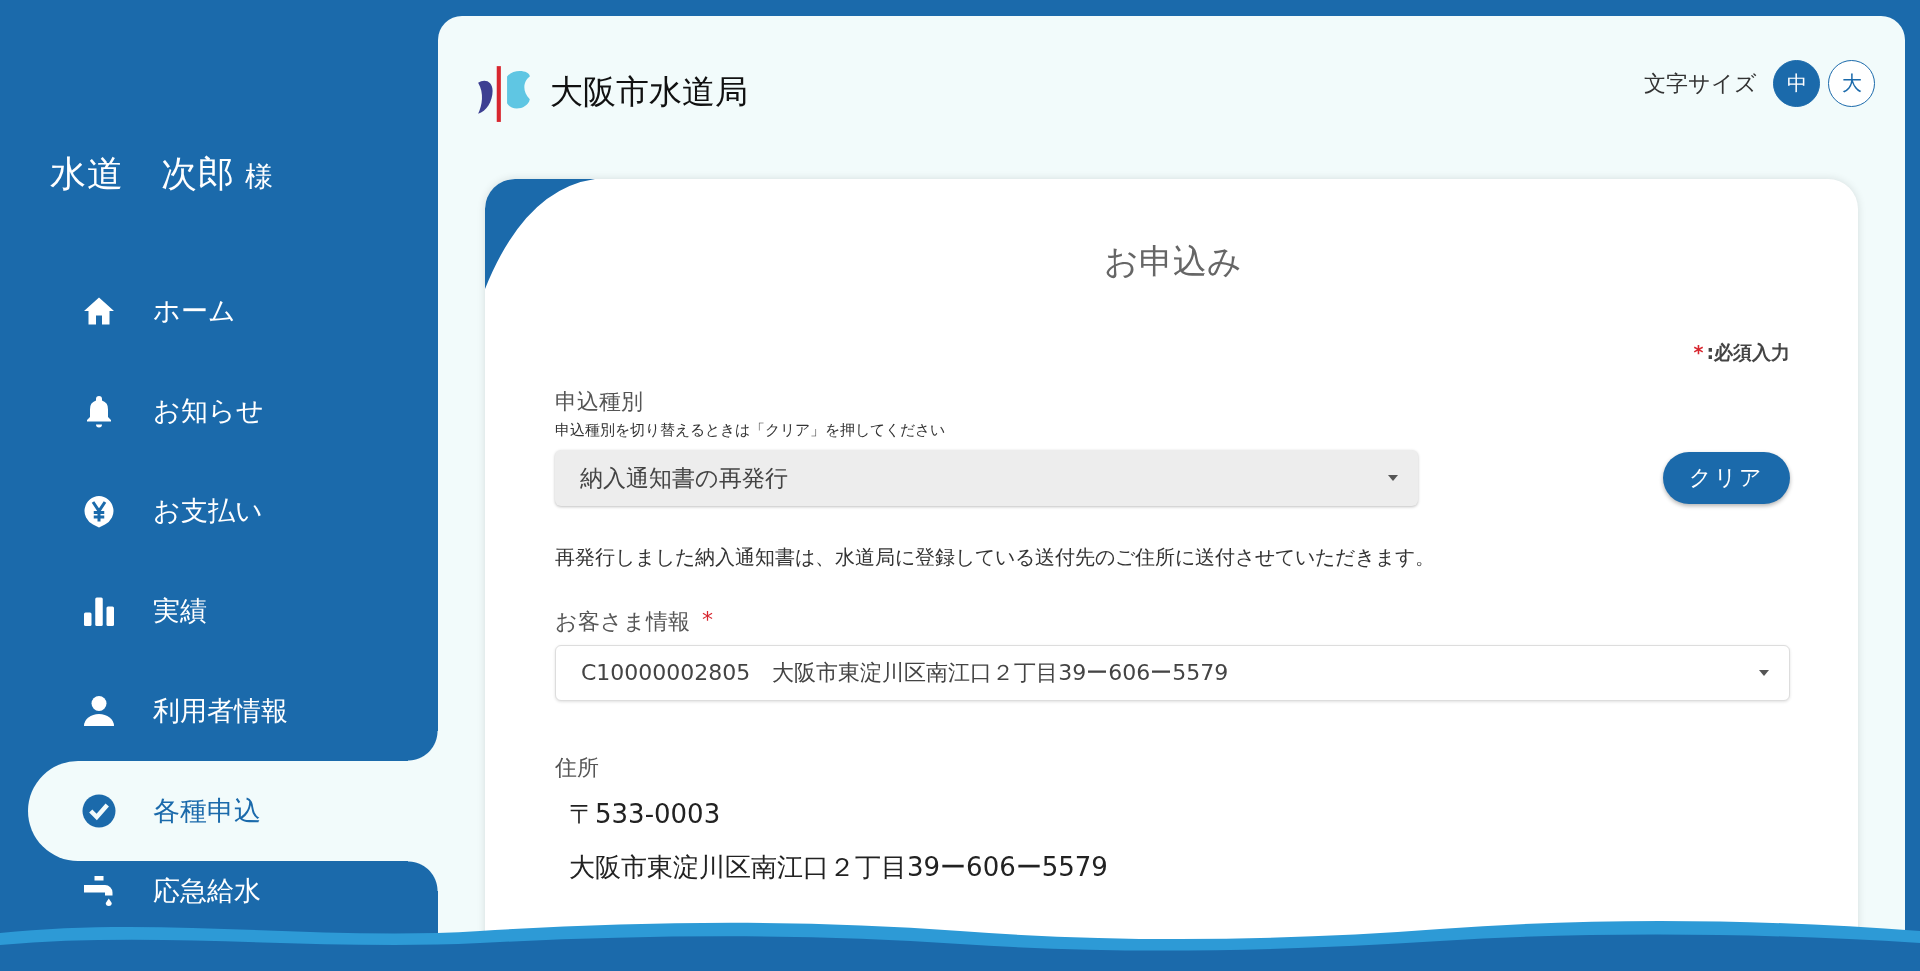 This screenshot has width=1920, height=971. I want to click on nav-item: お支払い, so click(233, 511).